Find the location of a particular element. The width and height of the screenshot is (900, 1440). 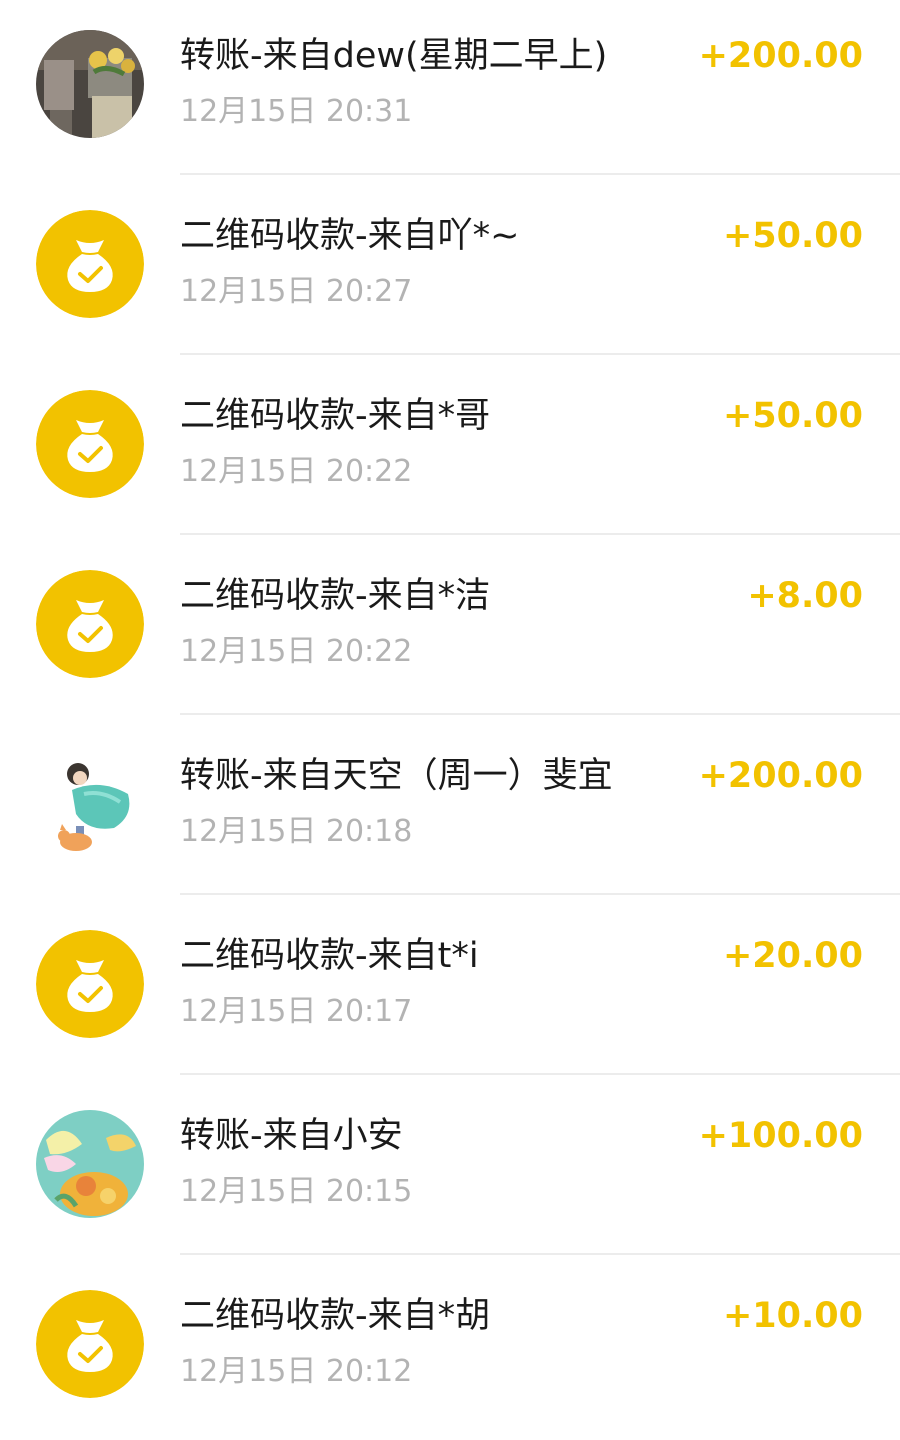

transaction-row: 转账-来自天空（周一）斐宜 12月15日 20:18 +200.00 is located at coordinates (450, 810).